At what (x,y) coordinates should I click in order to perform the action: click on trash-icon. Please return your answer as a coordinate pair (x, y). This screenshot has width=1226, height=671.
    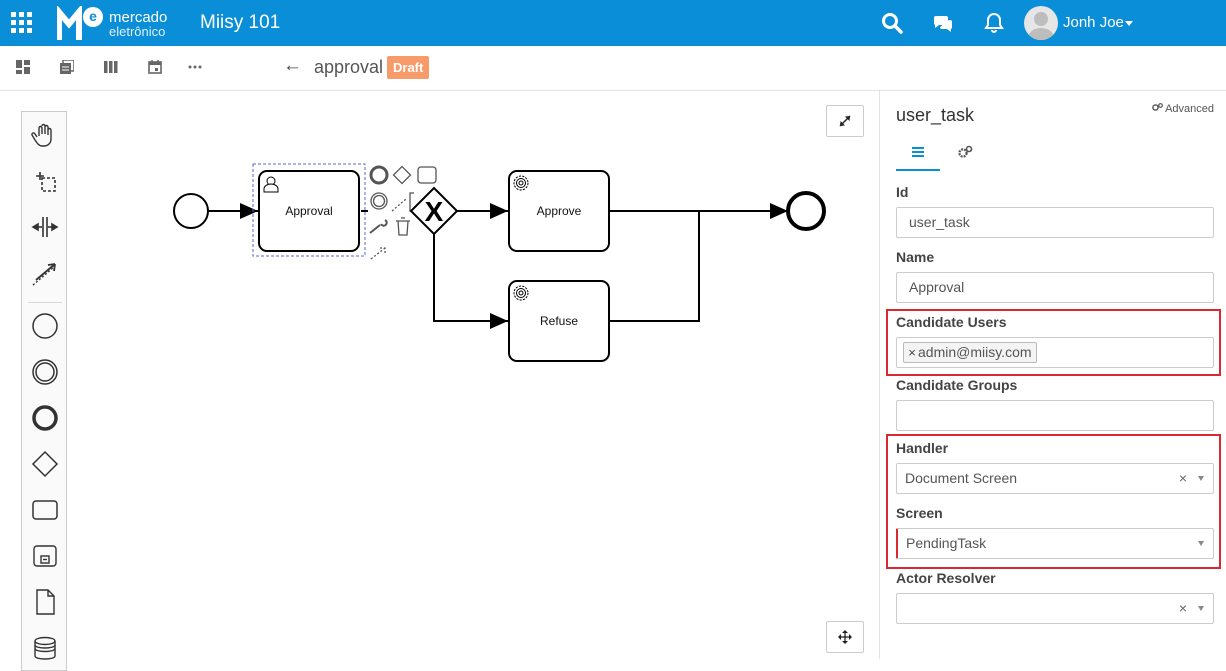
    Looking at the image, I should click on (403, 226).